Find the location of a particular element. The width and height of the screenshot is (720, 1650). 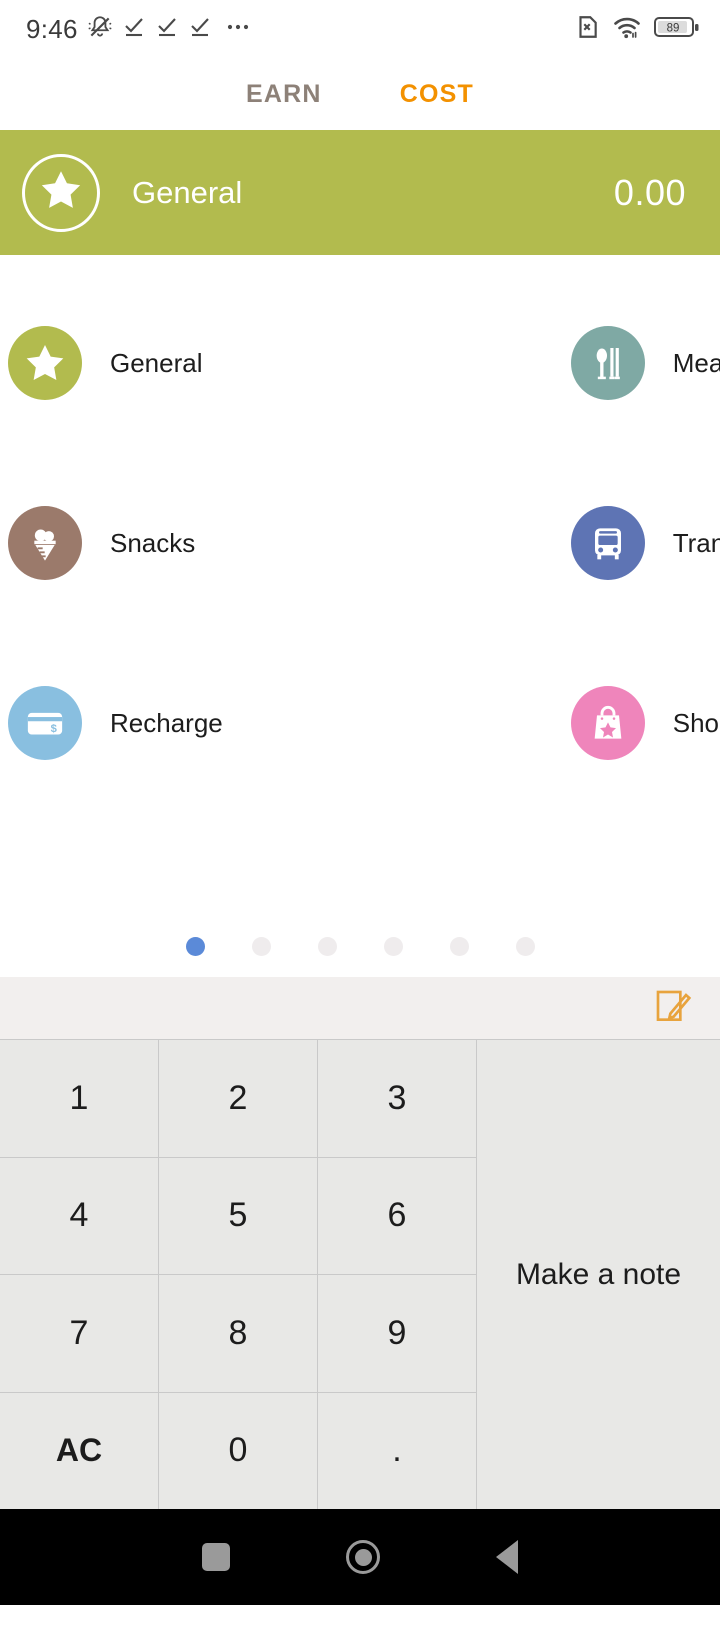

status-bar-left: 9:46 is located at coordinates (139, 29).